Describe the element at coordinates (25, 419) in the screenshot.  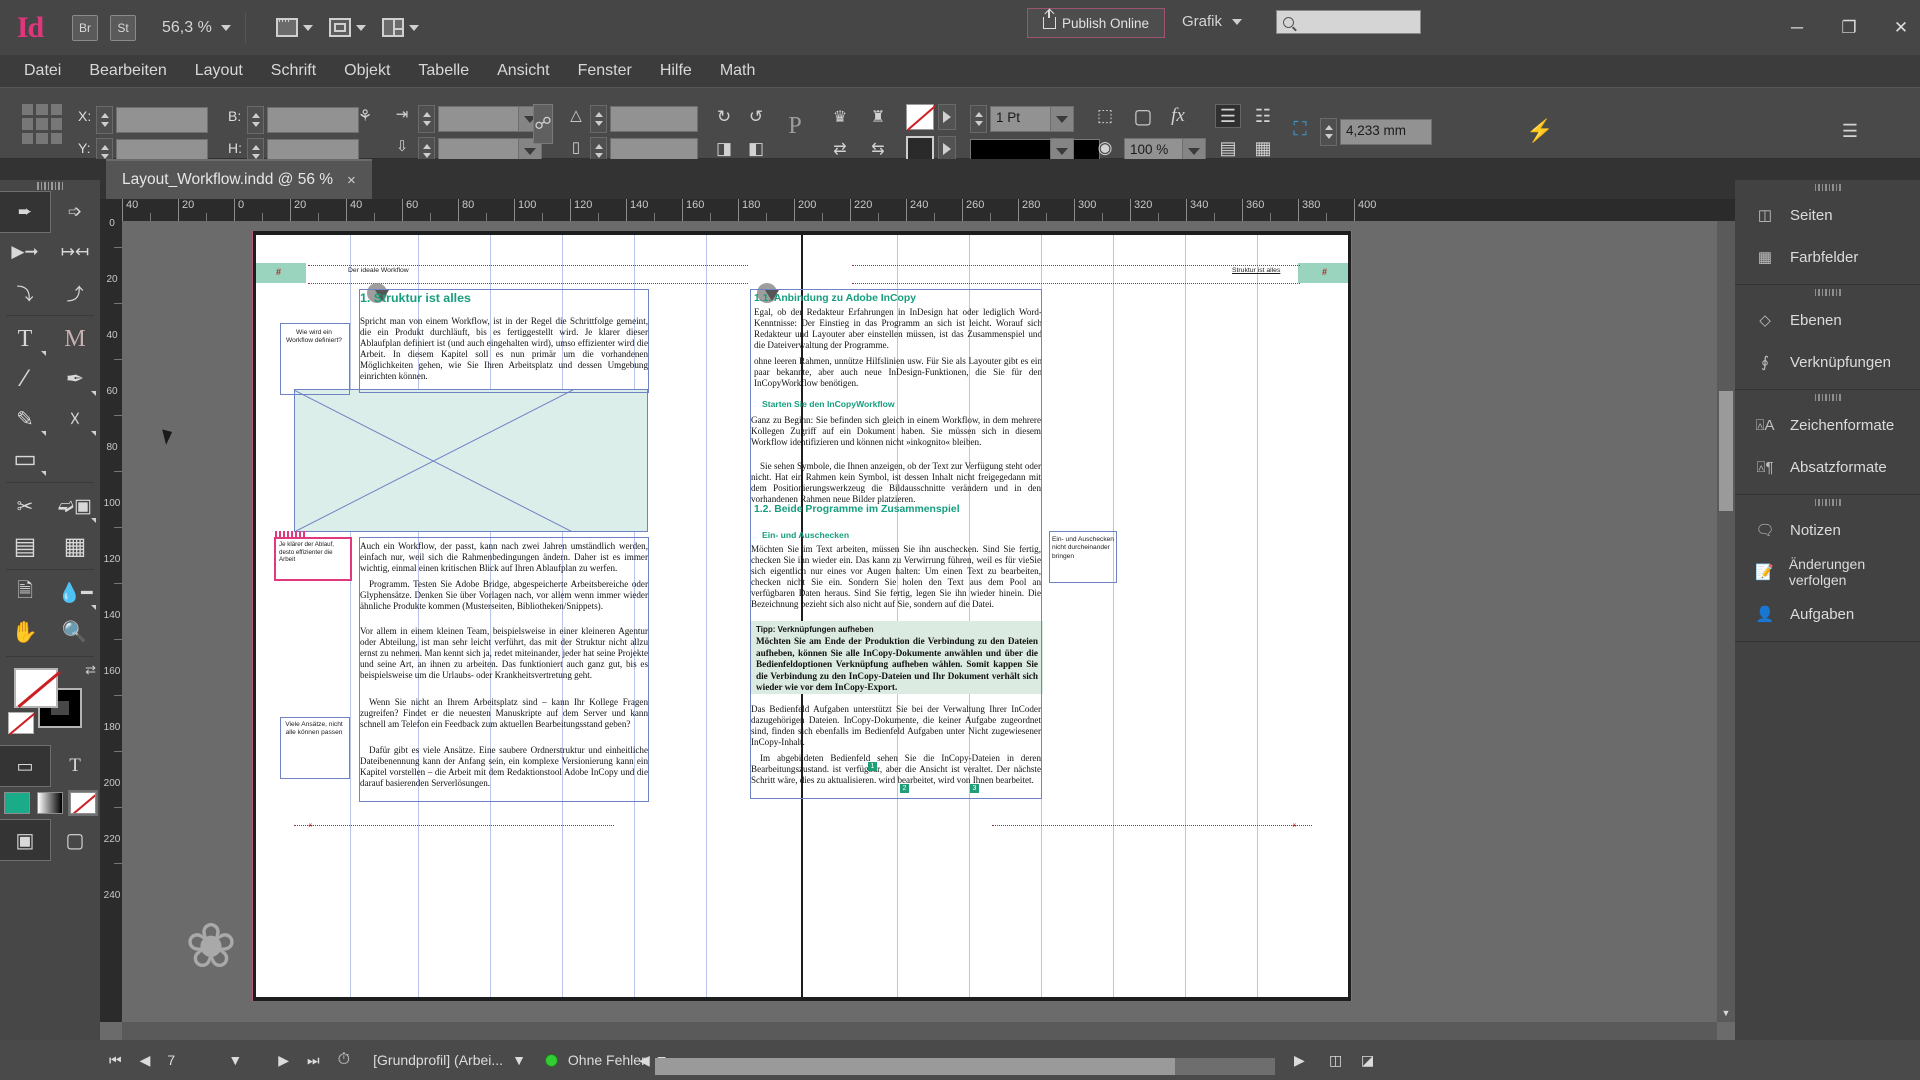
I see `pencil-tool: ✎` at that location.